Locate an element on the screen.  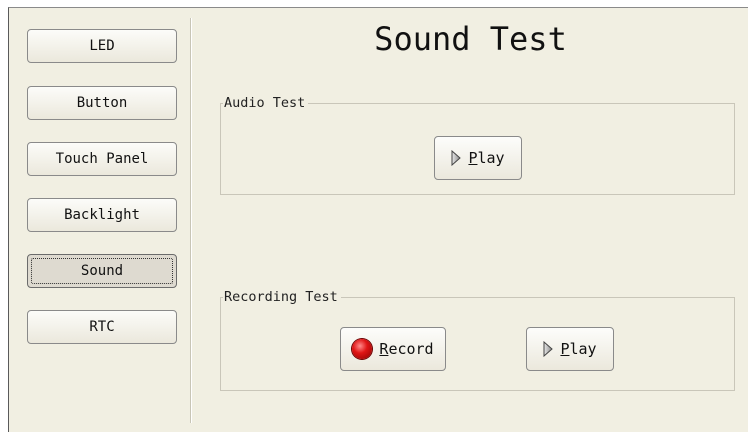
nav-sound-label: Sound is located at coordinates (102, 271).